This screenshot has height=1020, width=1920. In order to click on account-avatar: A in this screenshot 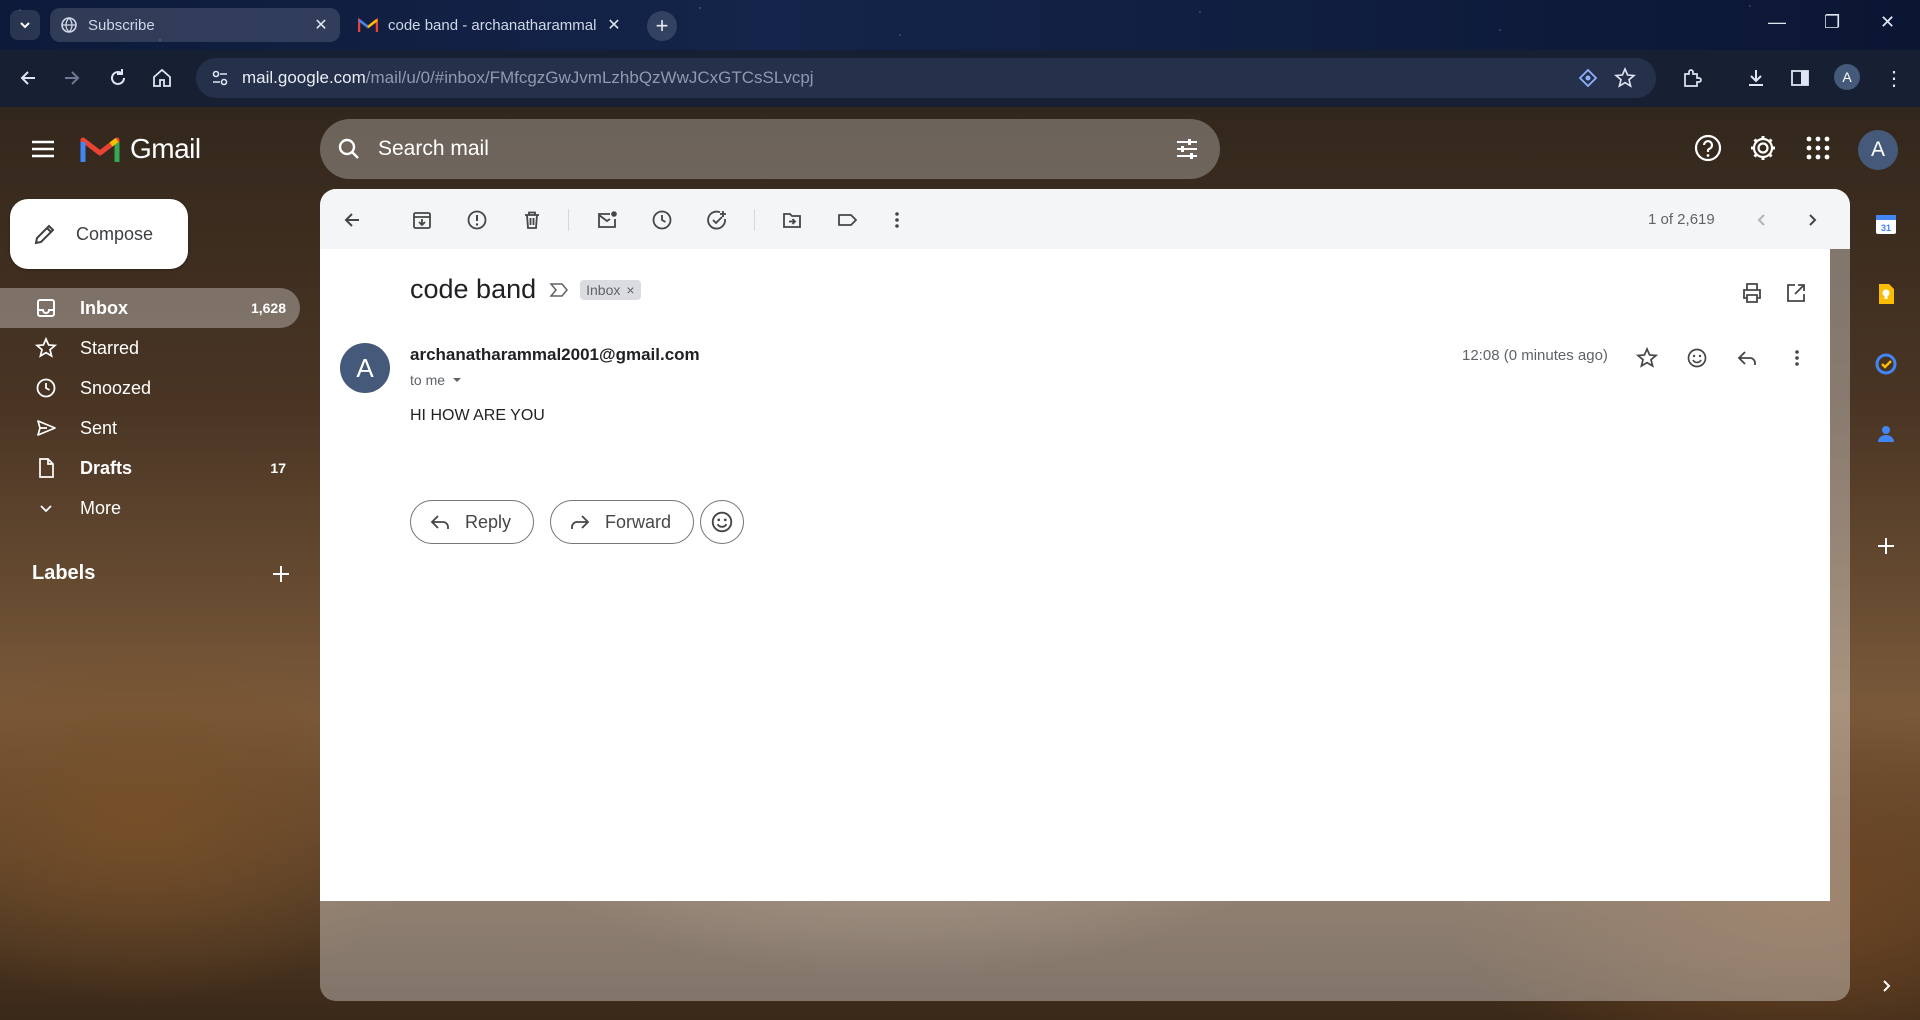, I will do `click(1878, 150)`.